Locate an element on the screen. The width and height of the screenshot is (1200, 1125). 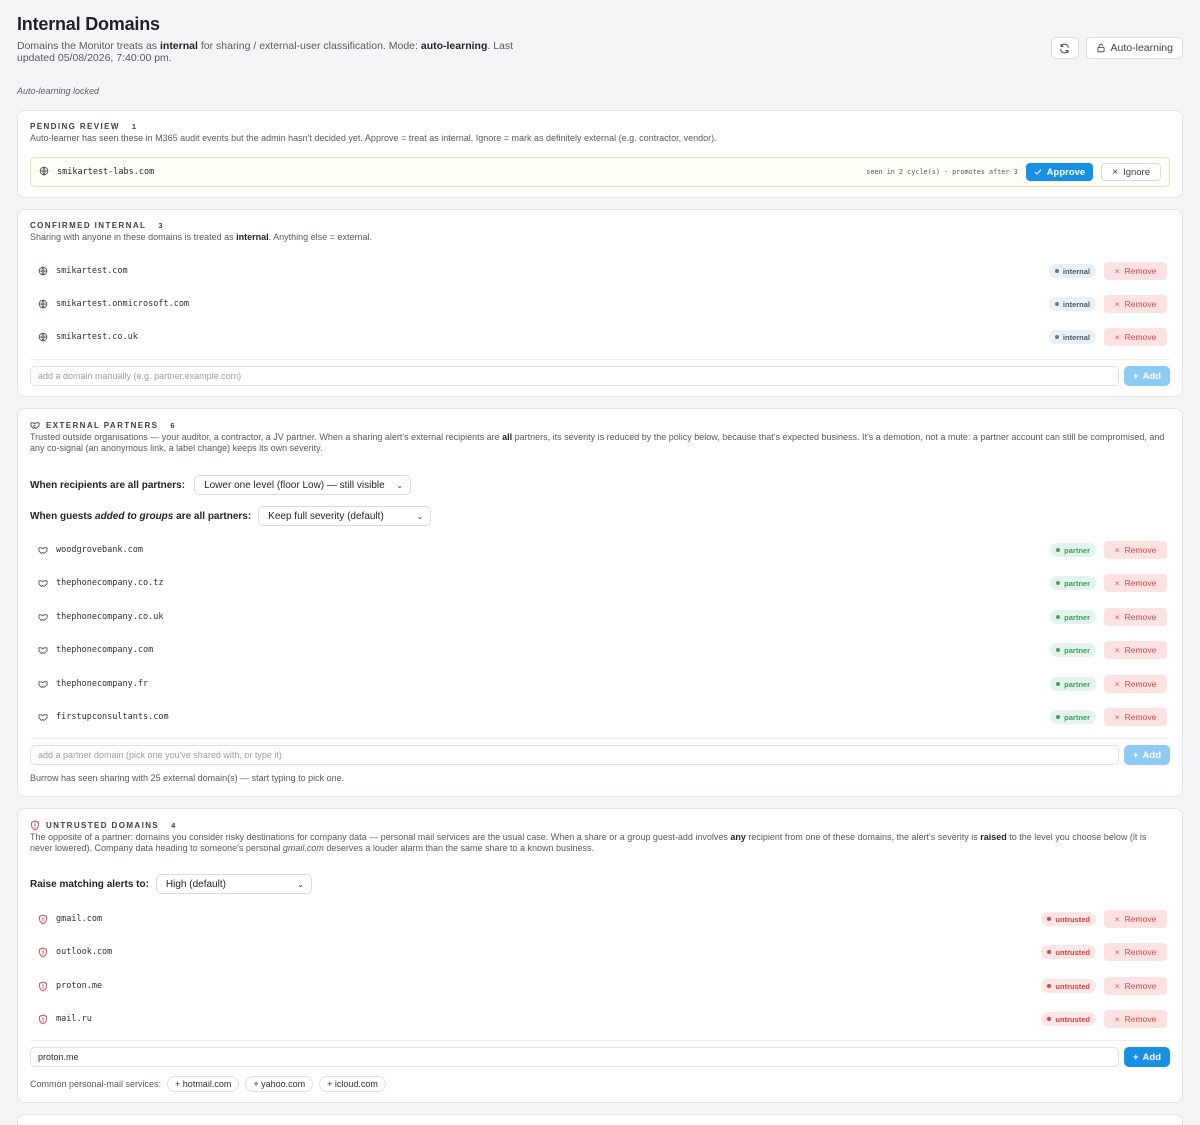
chip-hotmail: + hotmail.com is located at coordinates (203, 1084).